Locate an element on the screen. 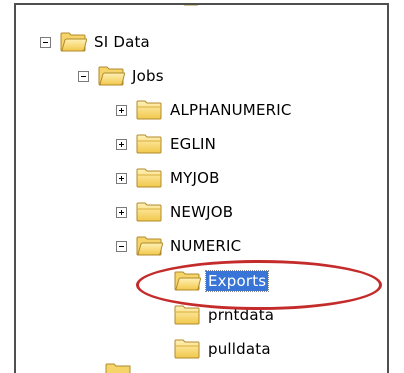 The image size is (404, 373). tree-item-label: NEWJOB is located at coordinates (202, 212).